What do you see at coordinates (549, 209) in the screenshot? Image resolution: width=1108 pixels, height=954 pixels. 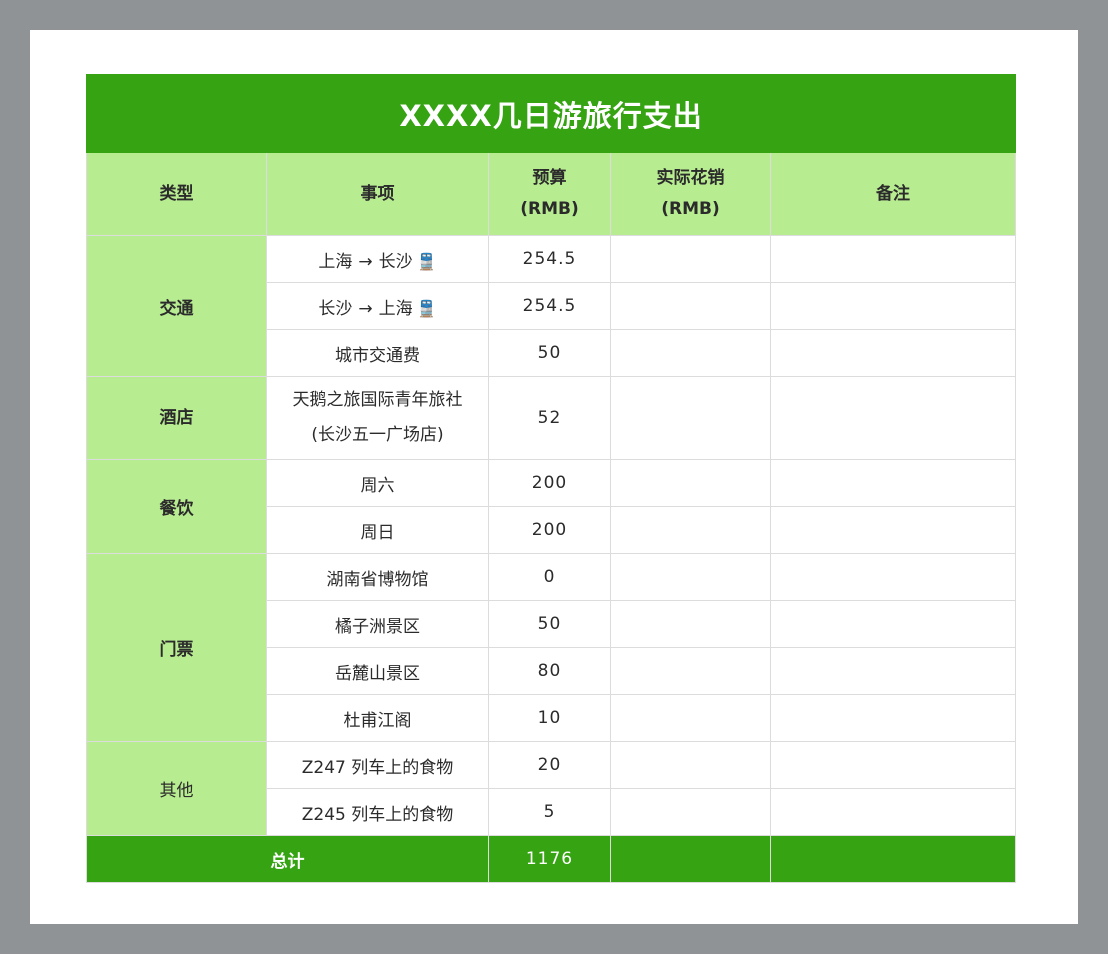 I see `header-budget-line2: (RMB)` at bounding box center [549, 209].